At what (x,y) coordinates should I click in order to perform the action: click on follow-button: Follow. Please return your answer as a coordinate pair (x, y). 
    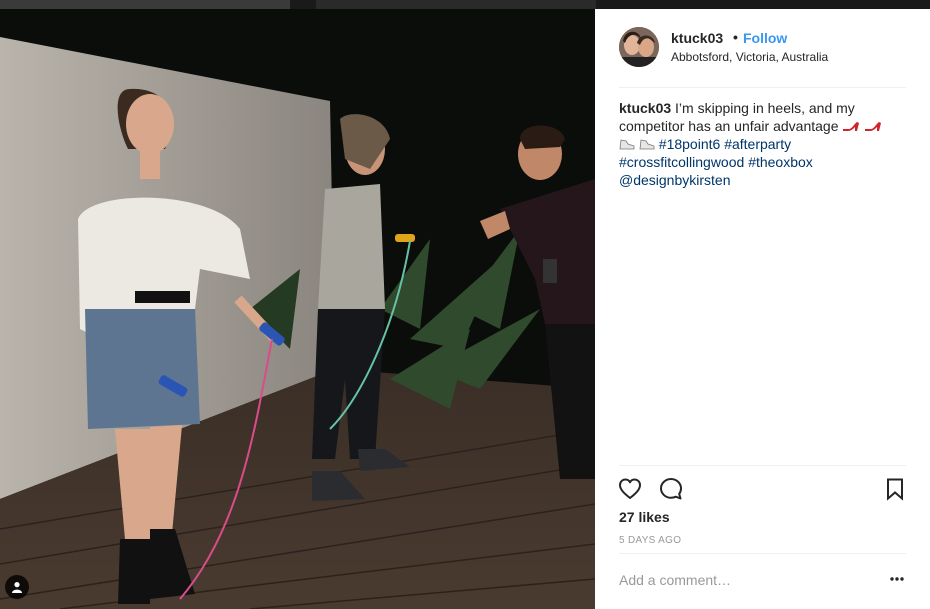
    Looking at the image, I should click on (765, 38).